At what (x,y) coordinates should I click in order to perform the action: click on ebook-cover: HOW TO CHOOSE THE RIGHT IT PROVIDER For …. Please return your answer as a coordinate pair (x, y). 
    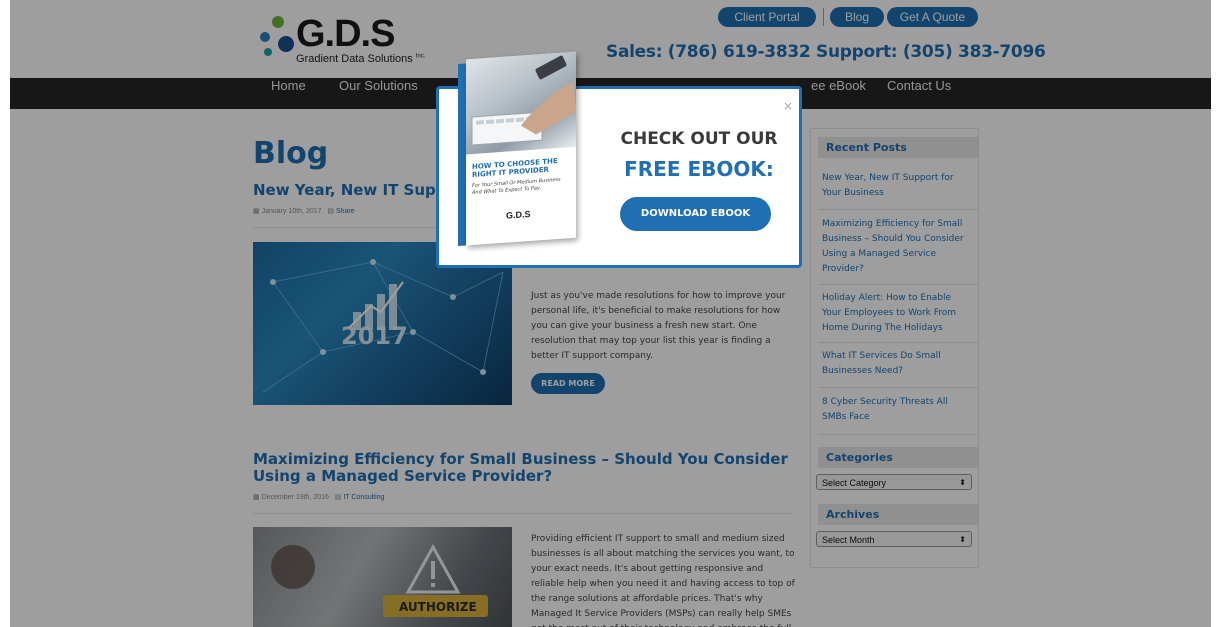
    Looking at the image, I should click on (517, 149).